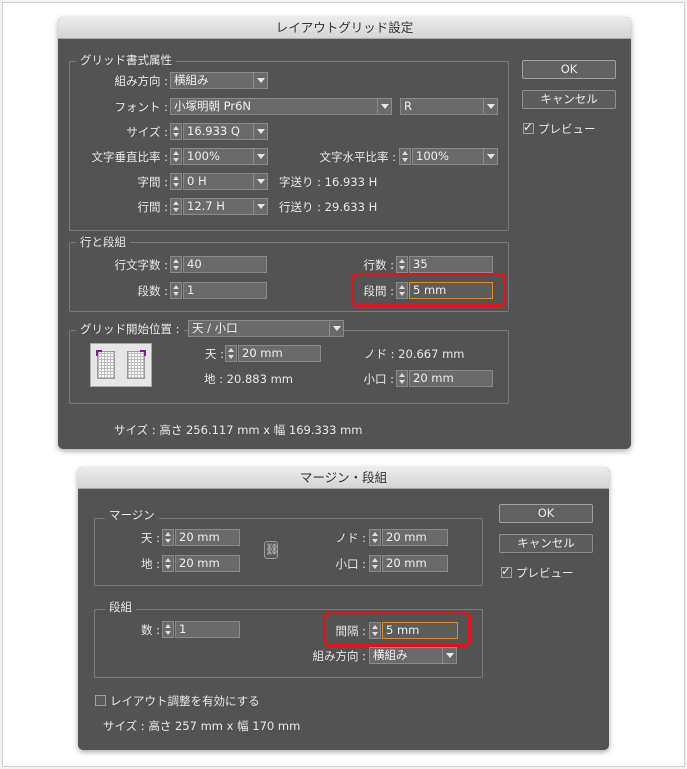 Image resolution: width=687 pixels, height=769 pixels. I want to click on grid-start-value: 天 / 小口, so click(215, 328).